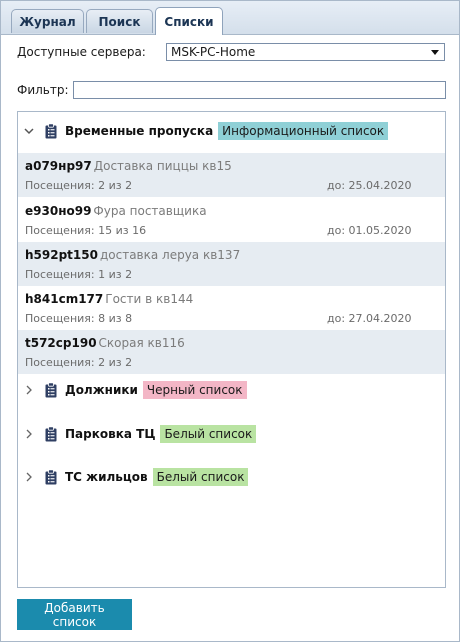 This screenshot has height=642, width=460. I want to click on item-description: Доставка пиццы кв15, so click(162, 166).